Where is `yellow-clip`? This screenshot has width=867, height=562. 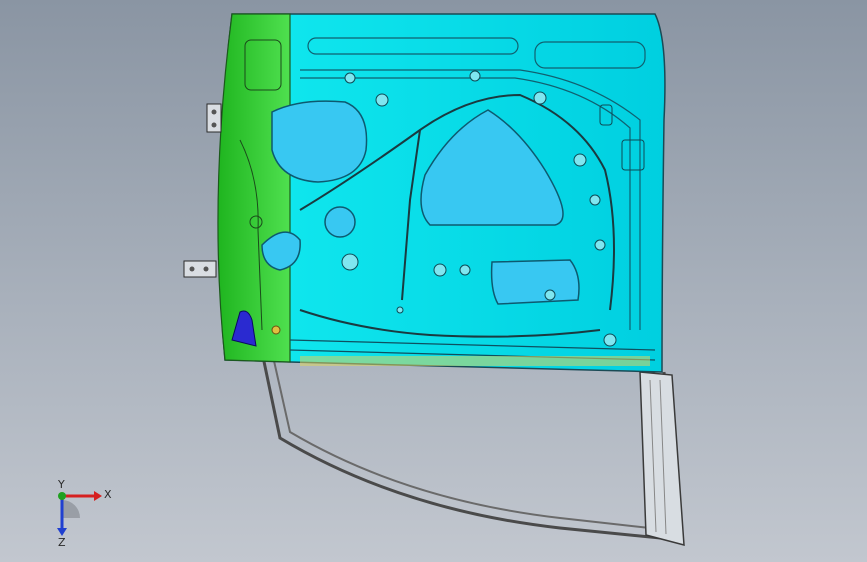
yellow-clip is located at coordinates (276, 330).